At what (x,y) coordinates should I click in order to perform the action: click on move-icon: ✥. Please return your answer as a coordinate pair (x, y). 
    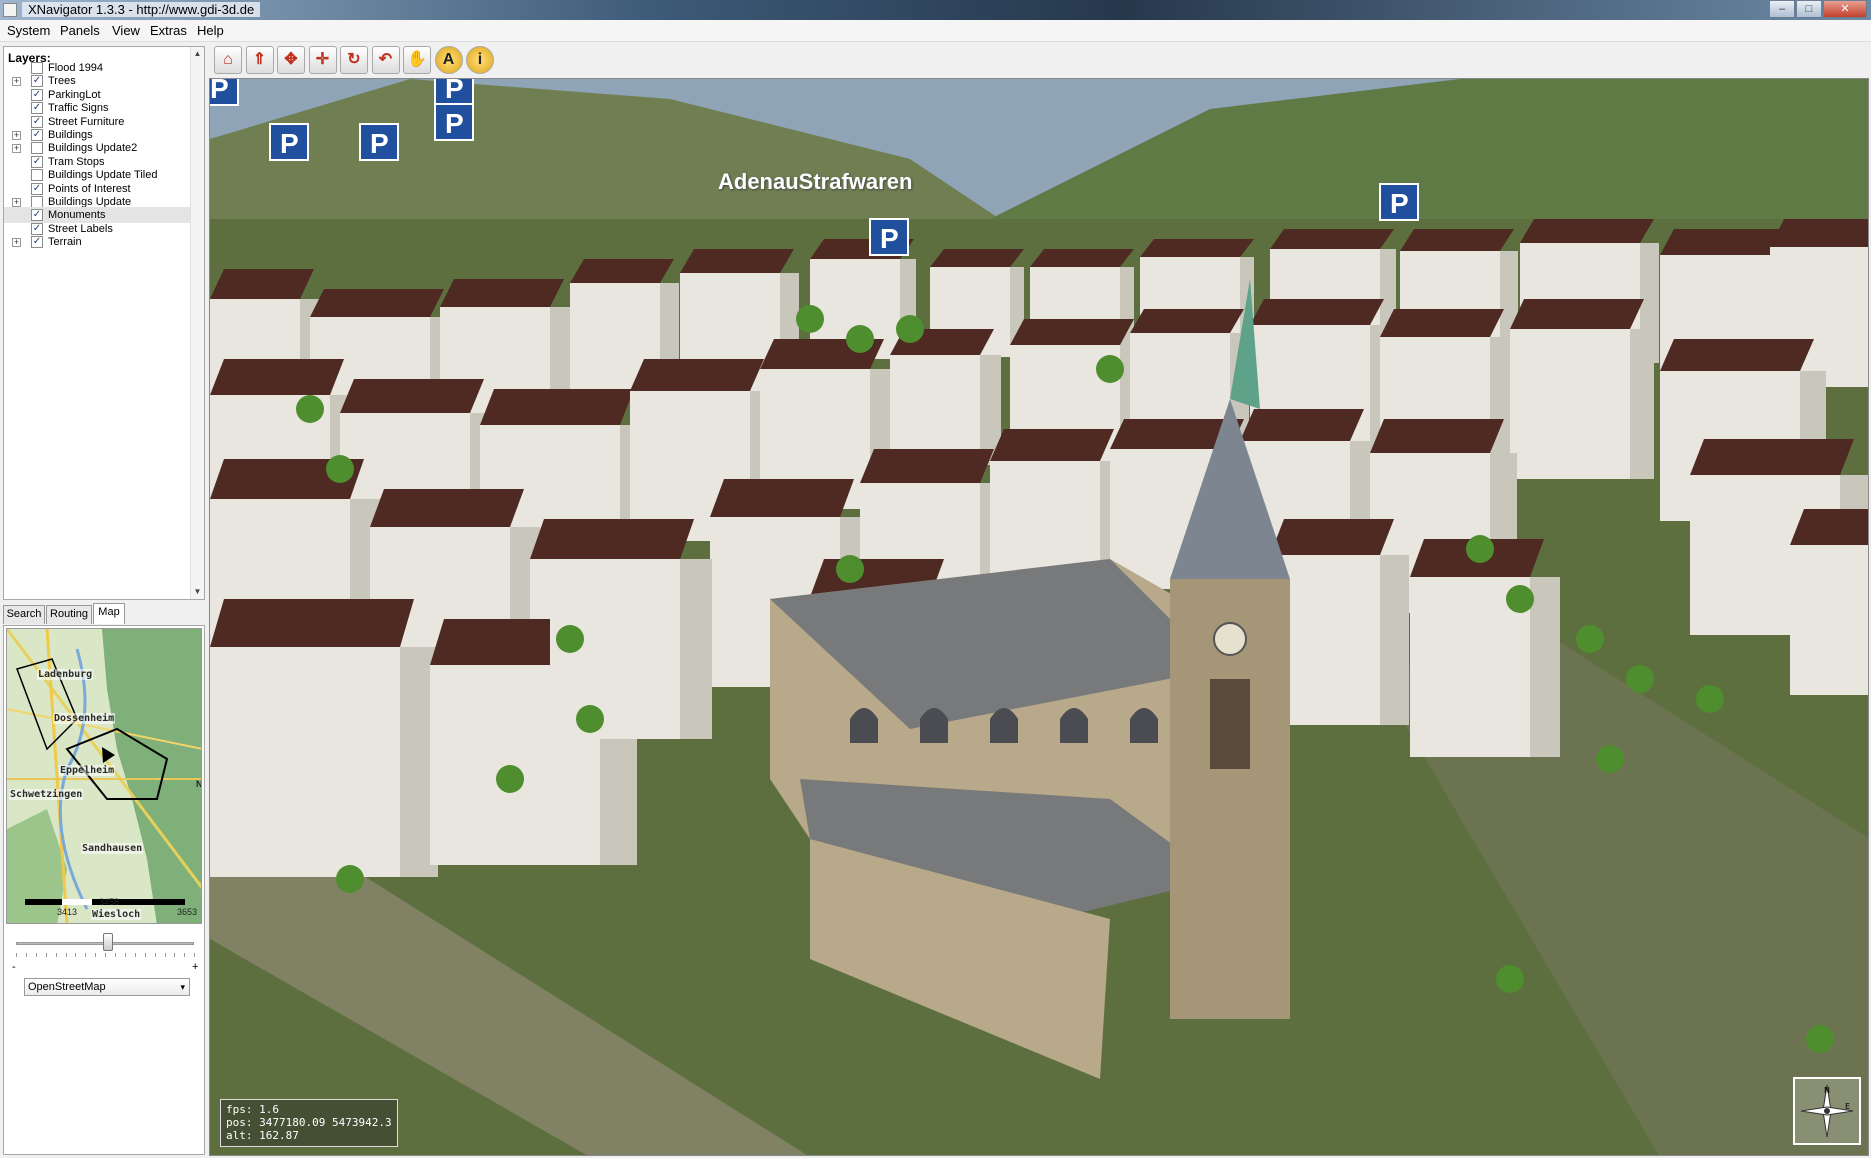
    Looking at the image, I should click on (291, 60).